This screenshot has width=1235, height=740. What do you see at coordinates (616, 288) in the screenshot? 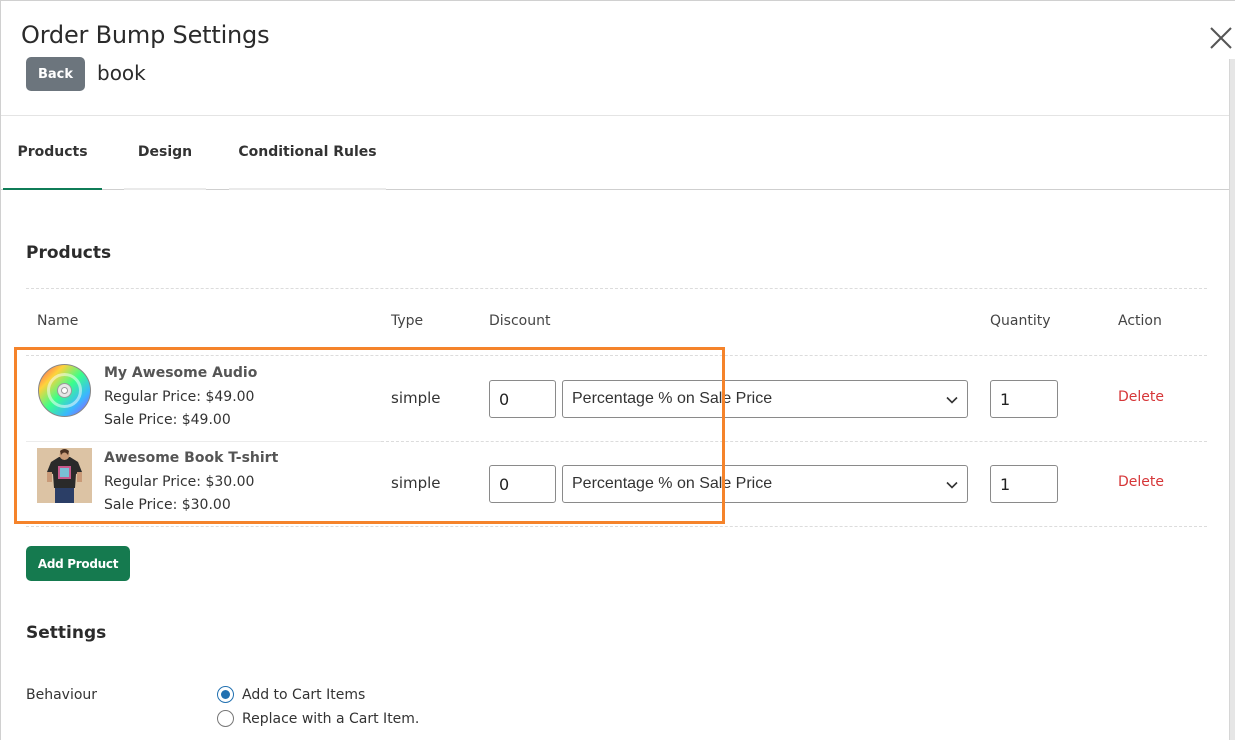
I see `table-top-divider` at bounding box center [616, 288].